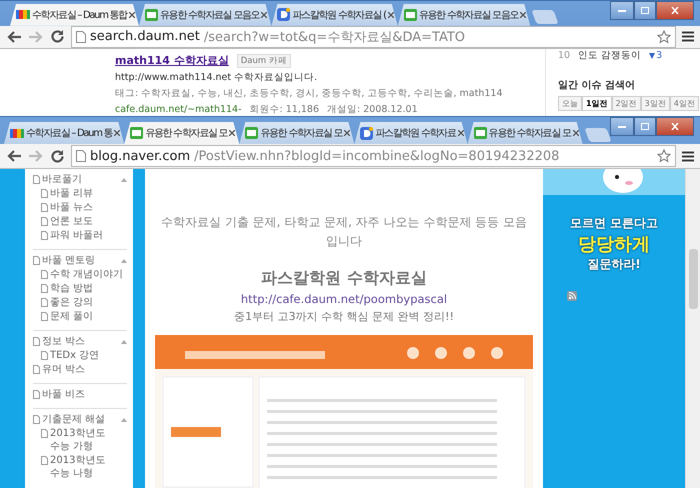 Image resolution: width=700 pixels, height=488 pixels. I want to click on banner-headline: 당당하게, so click(614, 244).